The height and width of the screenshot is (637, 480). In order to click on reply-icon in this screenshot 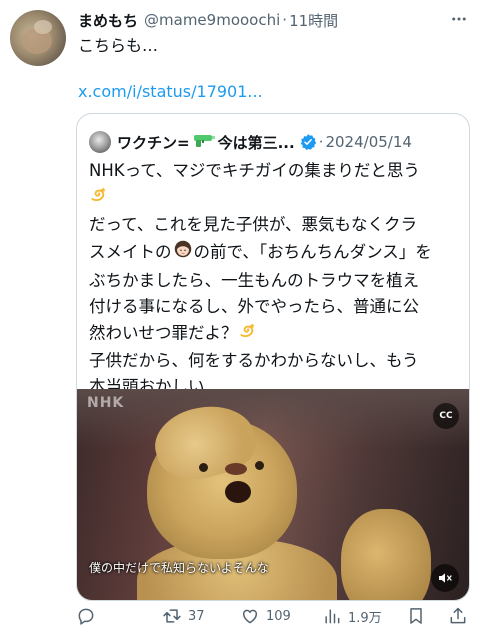, I will do `click(86, 616)`.